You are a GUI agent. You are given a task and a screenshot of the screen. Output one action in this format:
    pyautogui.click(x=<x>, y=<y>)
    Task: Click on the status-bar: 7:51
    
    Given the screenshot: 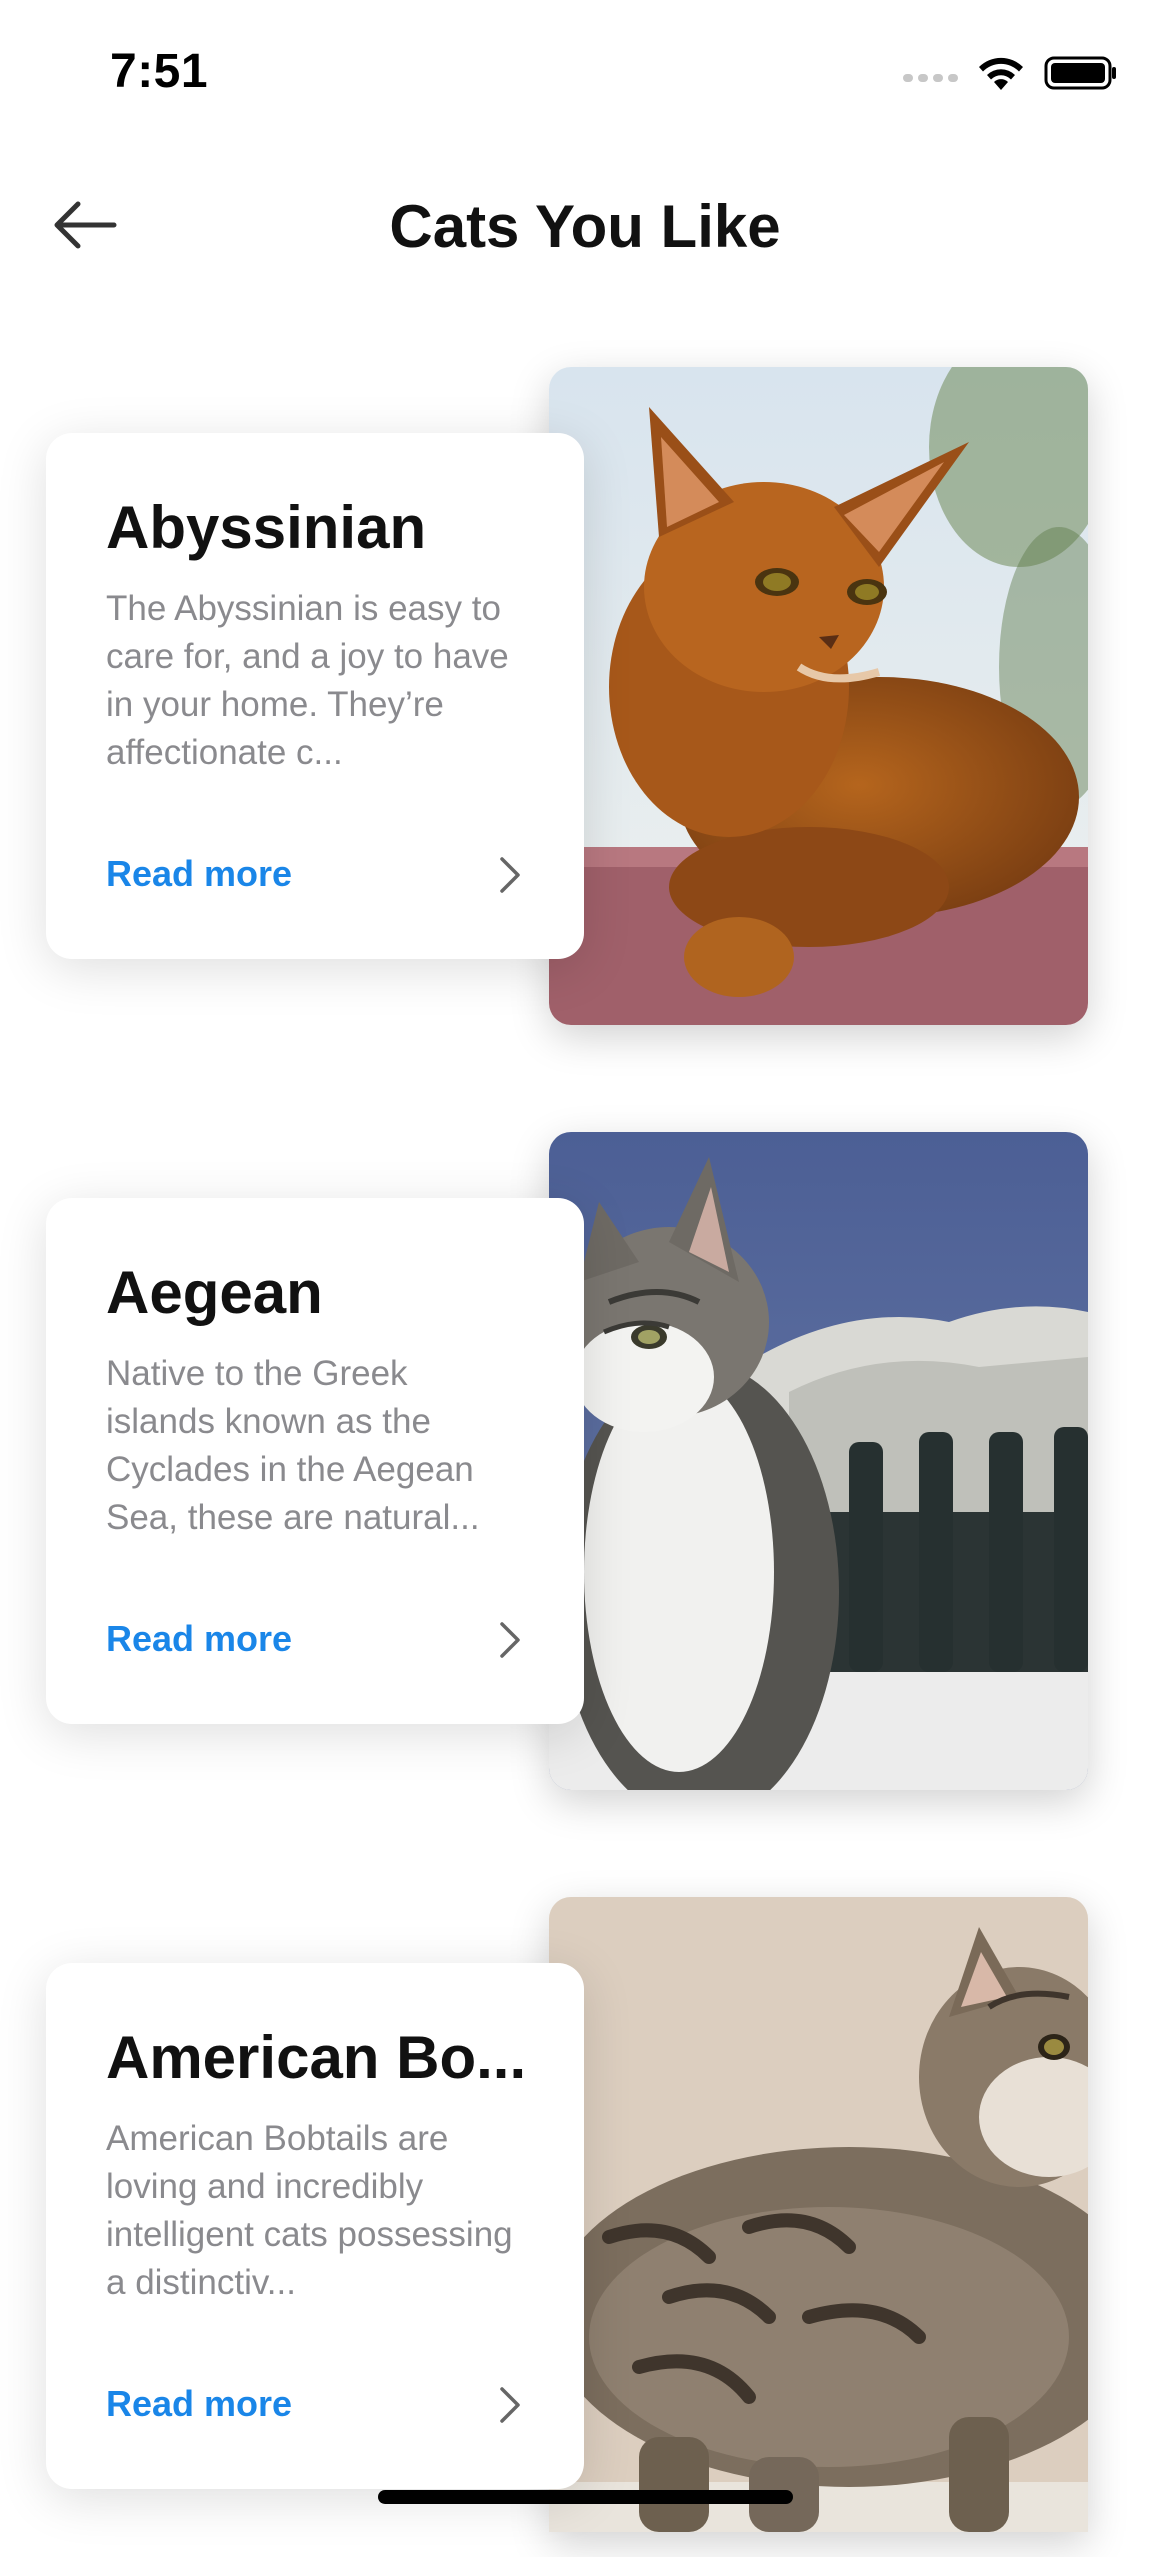 What is the action you would take?
    pyautogui.click(x=585, y=75)
    